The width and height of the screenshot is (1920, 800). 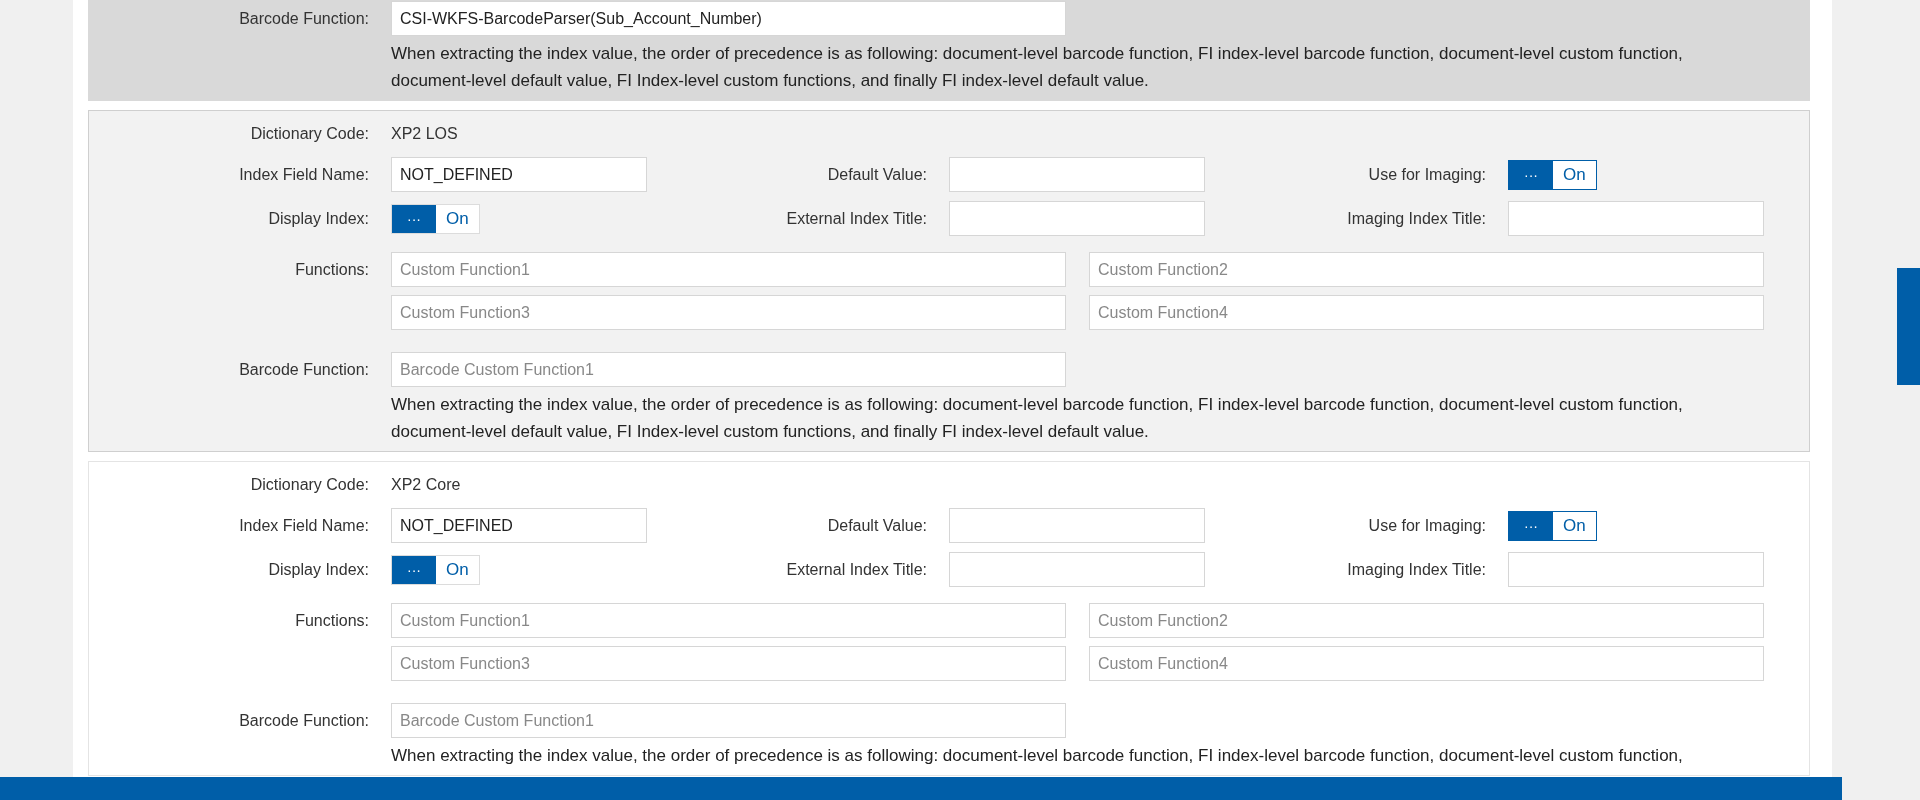 What do you see at coordinates (426, 485) in the screenshot?
I see `dictionary-code: XP2 Core` at bounding box center [426, 485].